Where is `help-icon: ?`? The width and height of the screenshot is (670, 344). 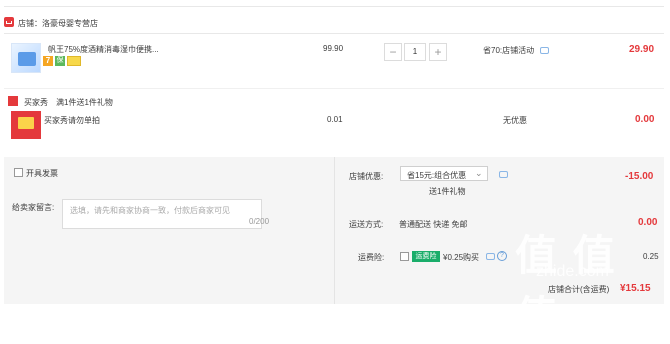
help-icon: ? is located at coordinates (502, 256).